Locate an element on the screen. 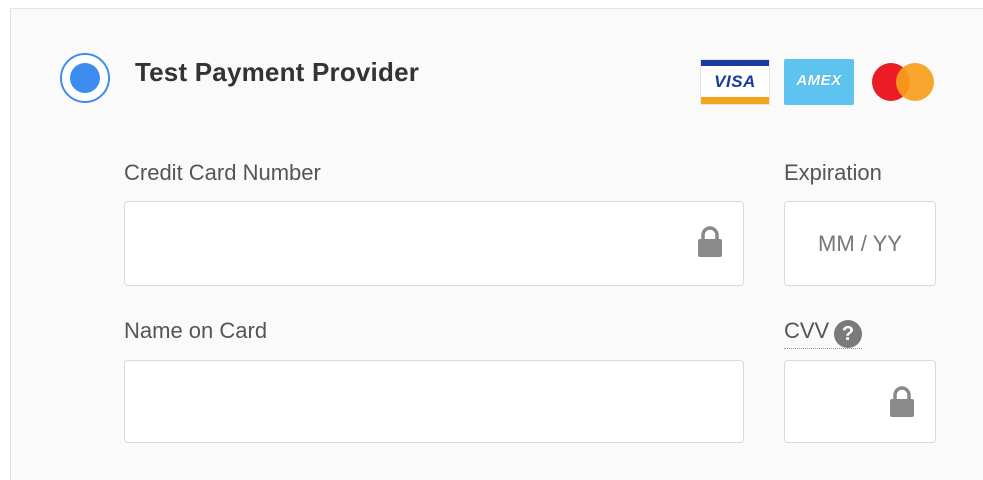  visa-logo-text: VISA is located at coordinates (735, 81).